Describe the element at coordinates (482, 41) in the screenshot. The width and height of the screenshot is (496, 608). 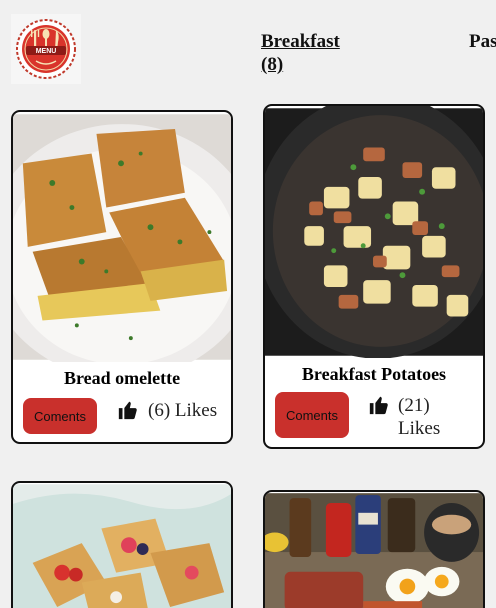
I see `nav-pasta-link: Pasta` at that location.